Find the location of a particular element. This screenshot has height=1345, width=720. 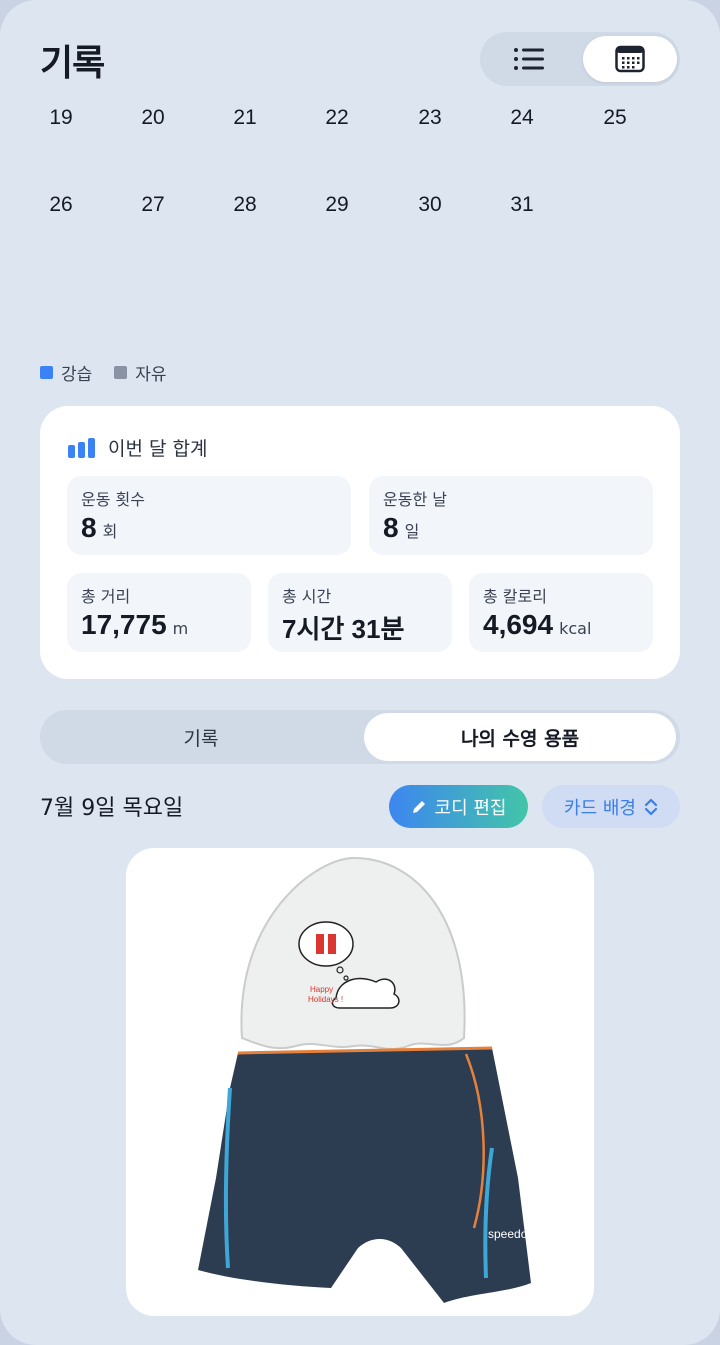

stat-calories: 총 칼로리 4,694 kcal is located at coordinates (561, 612).